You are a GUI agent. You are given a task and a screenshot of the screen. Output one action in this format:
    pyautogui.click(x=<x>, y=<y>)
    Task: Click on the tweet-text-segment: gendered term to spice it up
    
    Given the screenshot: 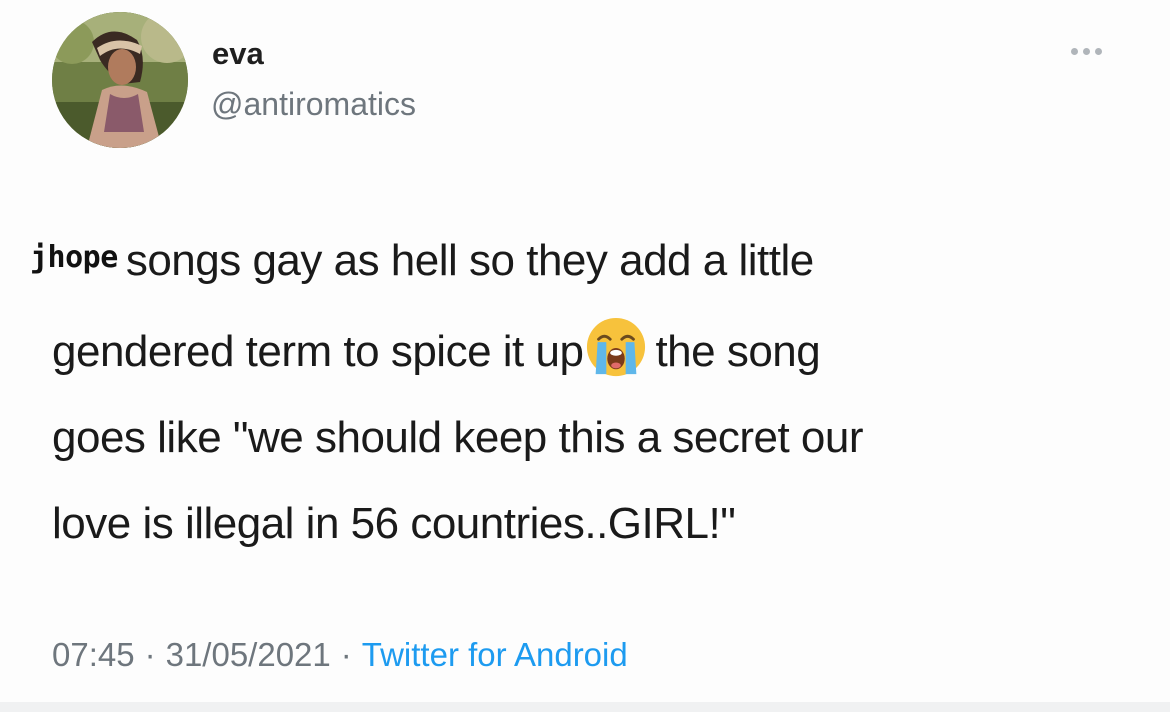 What is the action you would take?
    pyautogui.click(x=318, y=351)
    